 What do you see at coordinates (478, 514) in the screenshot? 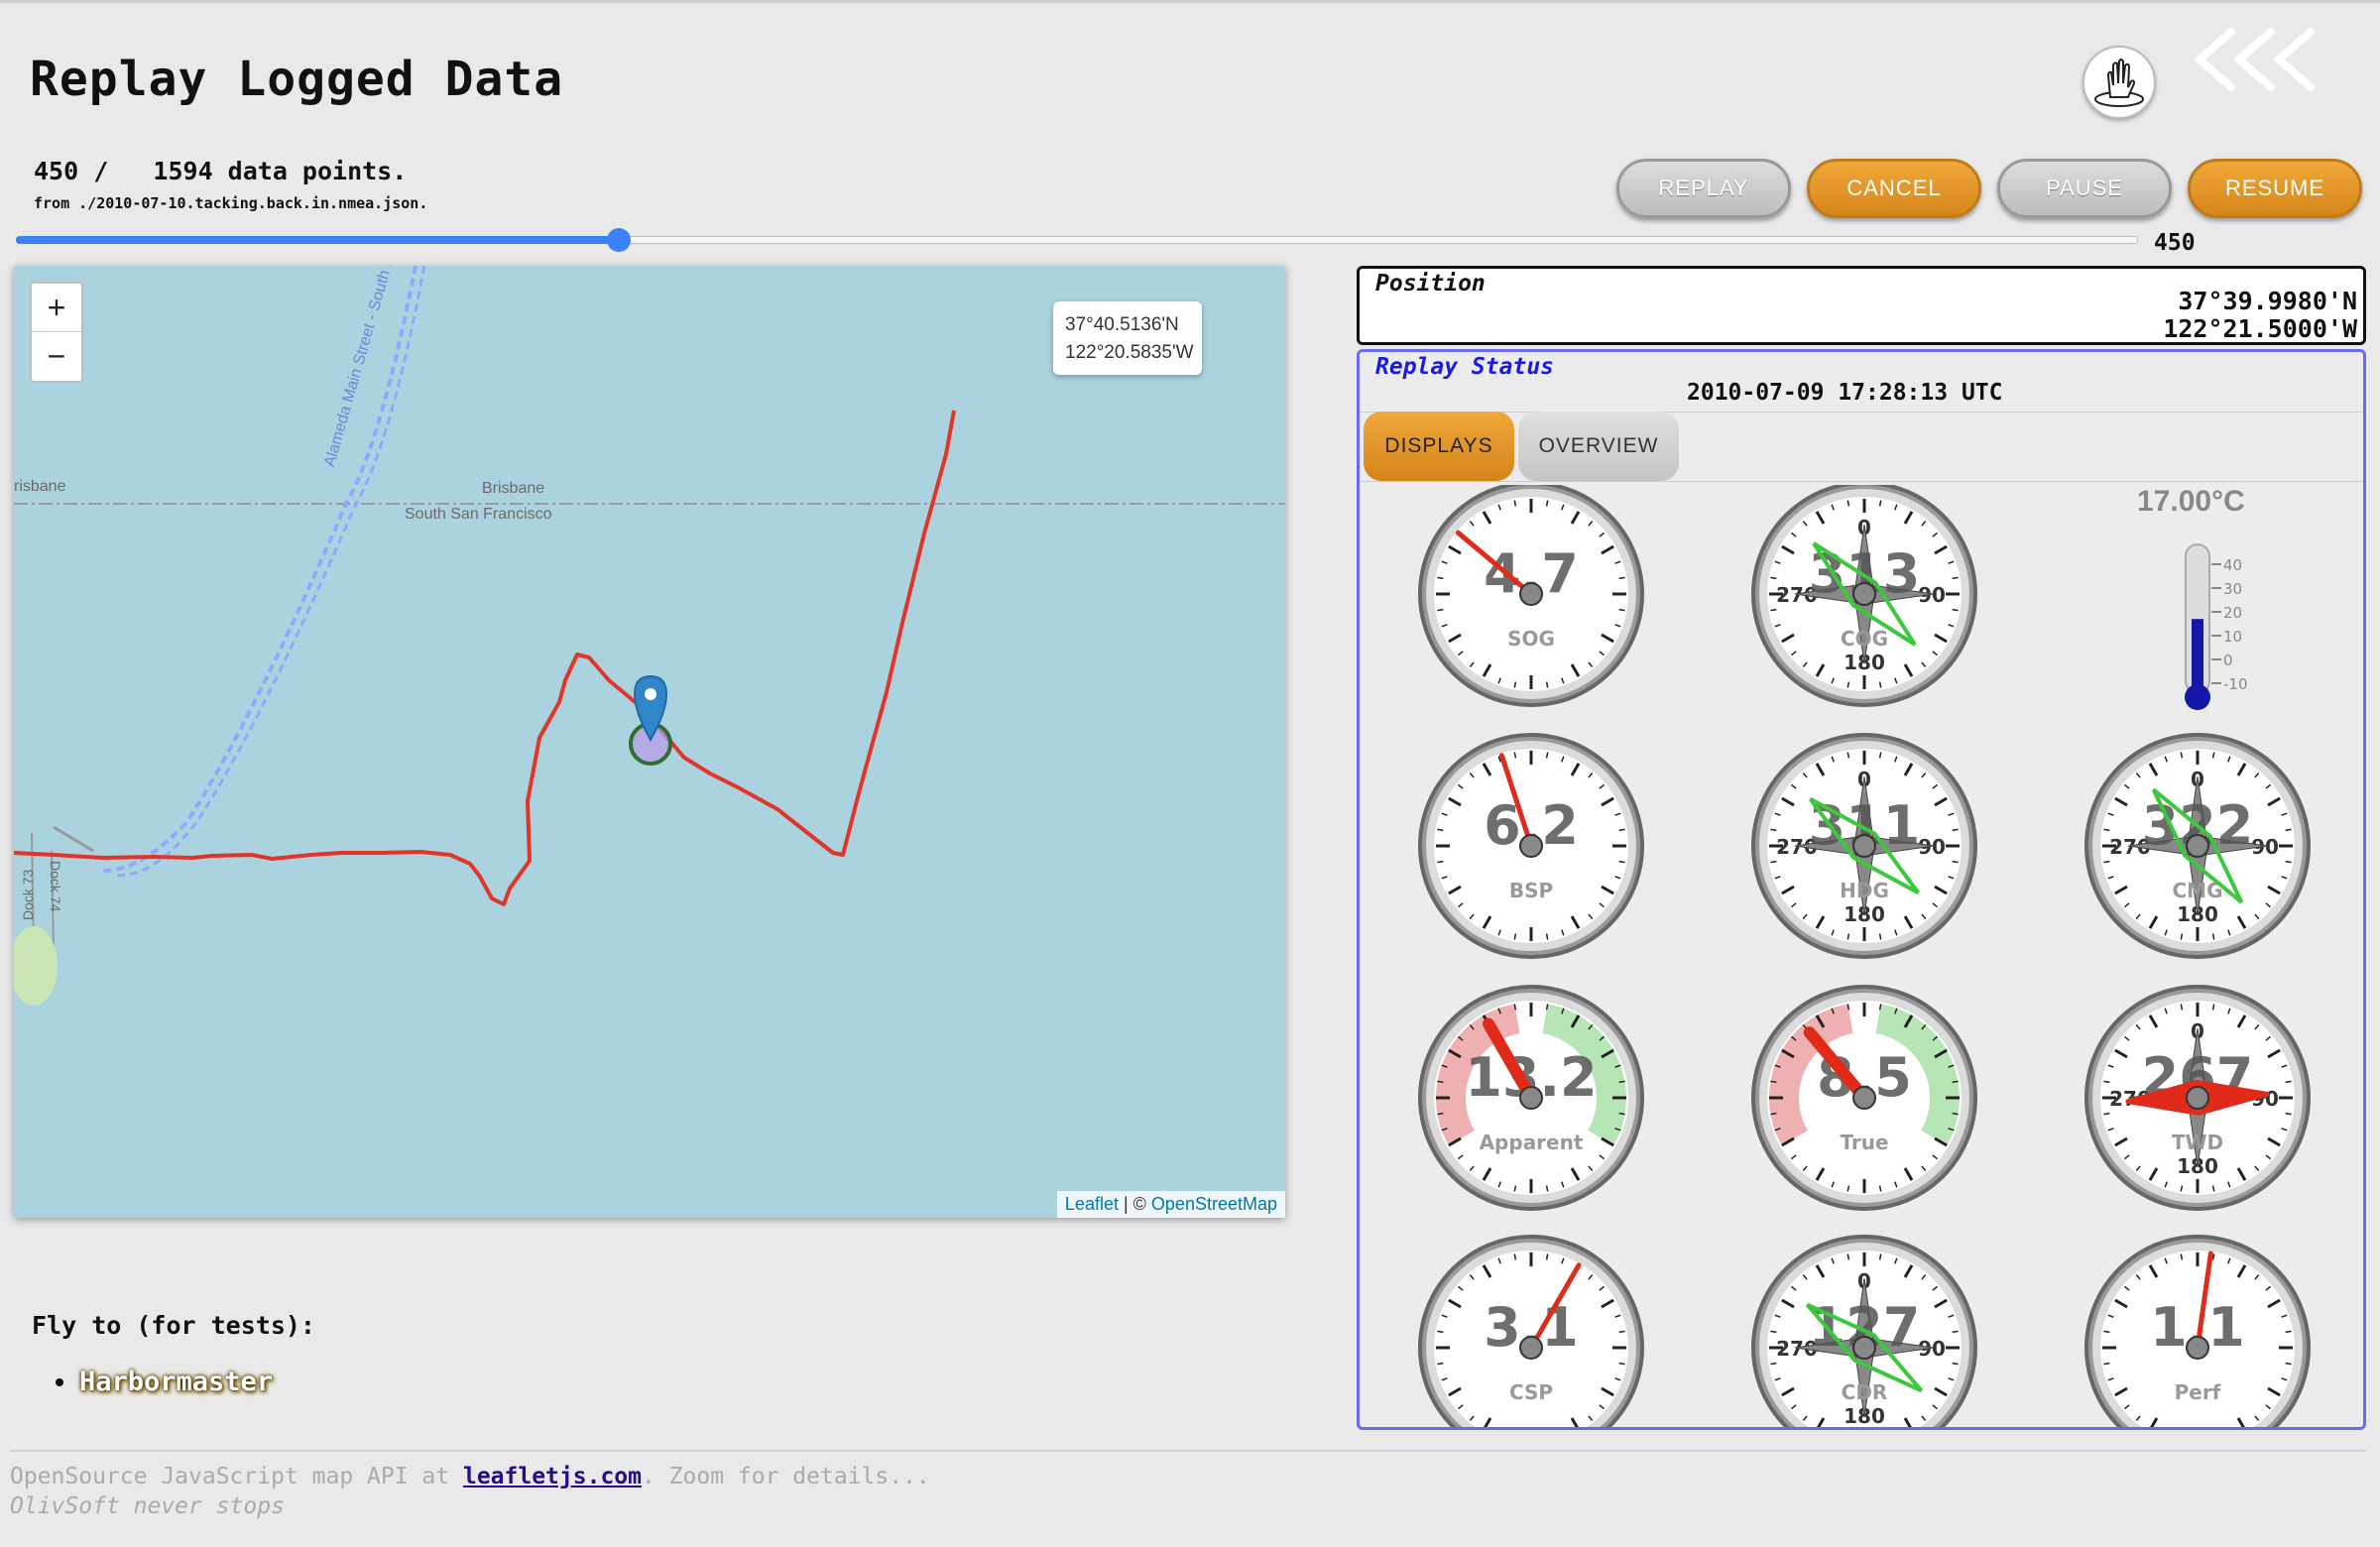
I see `map-label-ssf: South San Francisco` at bounding box center [478, 514].